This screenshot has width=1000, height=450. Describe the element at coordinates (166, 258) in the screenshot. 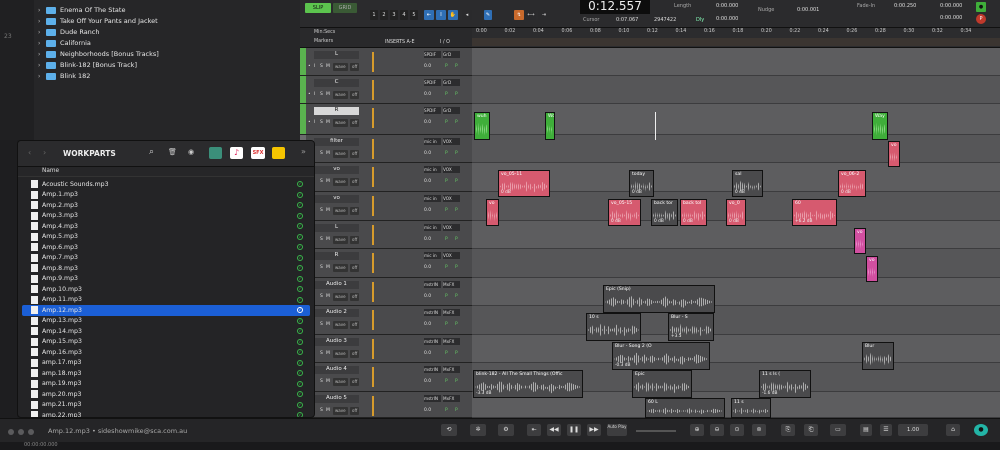

I see `list-item: Amp.7.mp3 ✓` at that location.